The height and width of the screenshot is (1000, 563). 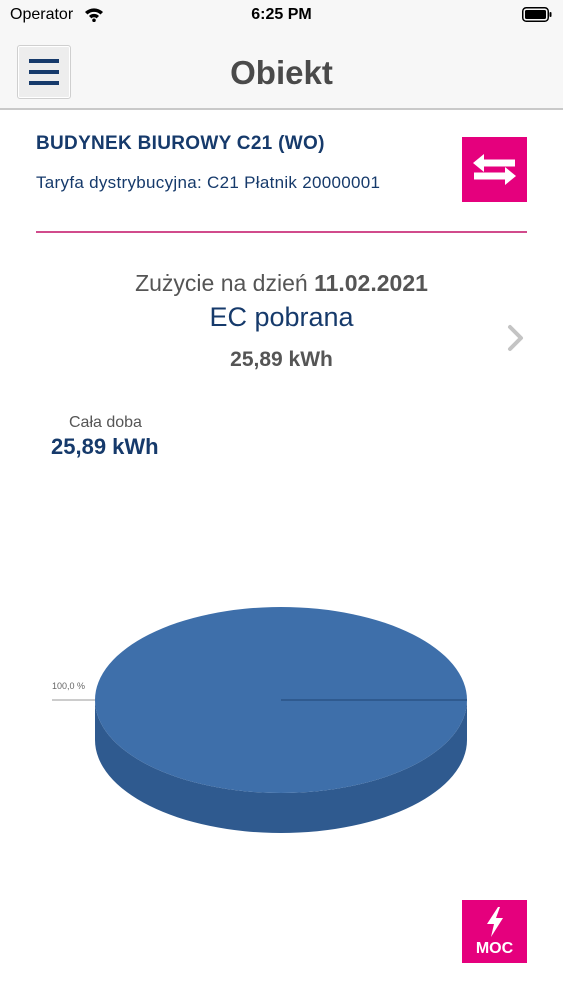 What do you see at coordinates (105, 422) in the screenshot?
I see `zone-label: Cała doba` at bounding box center [105, 422].